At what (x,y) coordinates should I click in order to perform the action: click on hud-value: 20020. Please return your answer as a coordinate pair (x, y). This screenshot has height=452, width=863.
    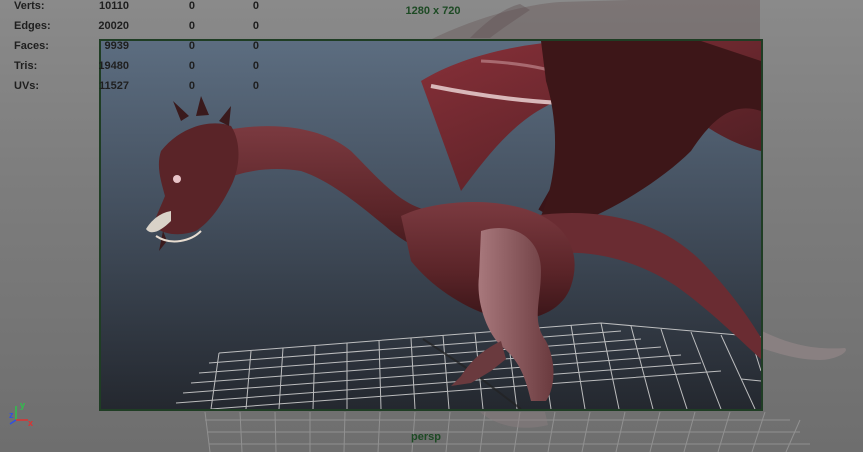
    Looking at the image, I should click on (113, 26).